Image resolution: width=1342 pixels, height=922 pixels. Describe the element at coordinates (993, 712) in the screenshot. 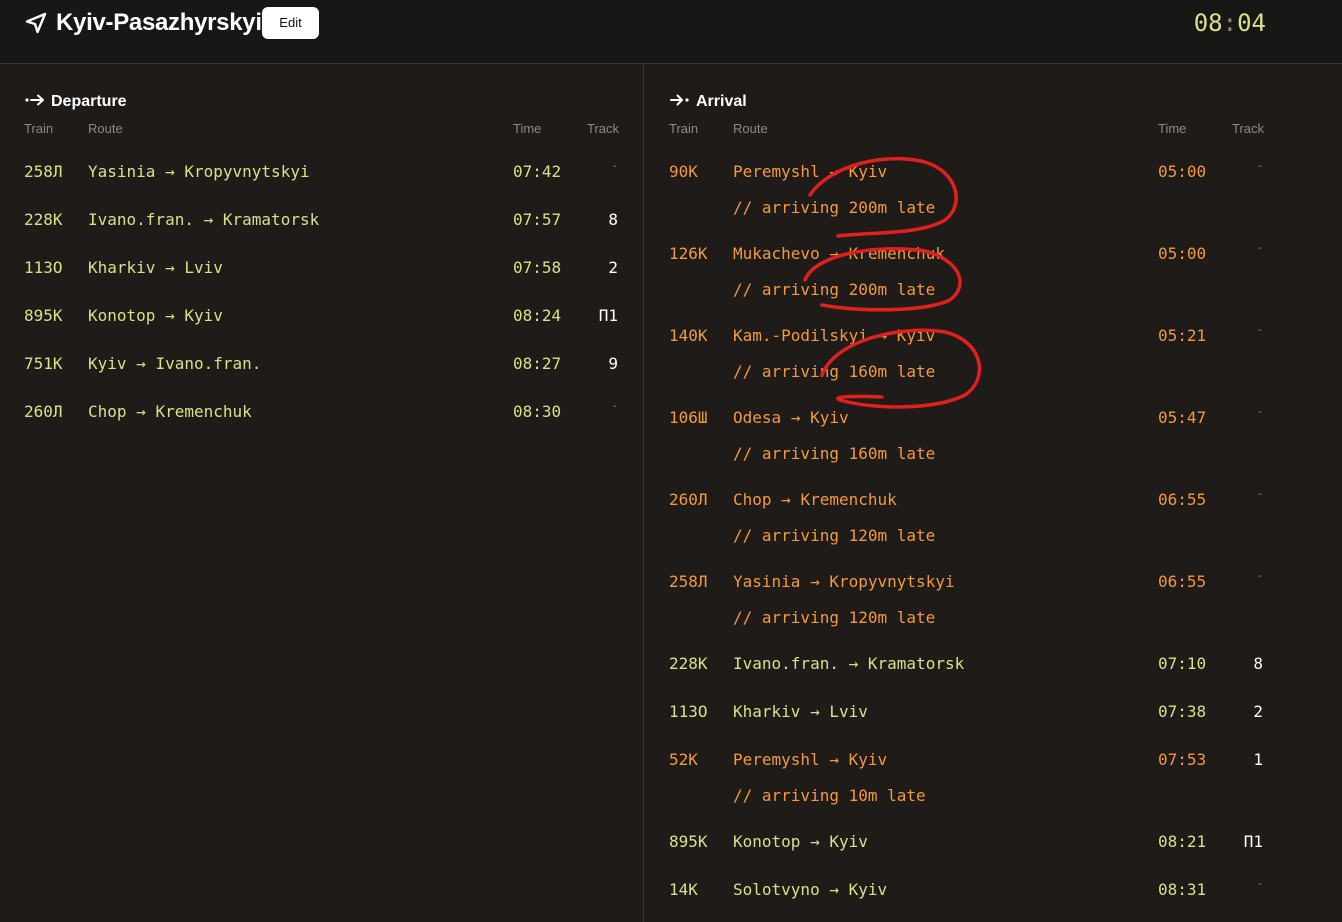

I see `table-row: 113О Kharkiv → Lviv 07:38 2` at that location.